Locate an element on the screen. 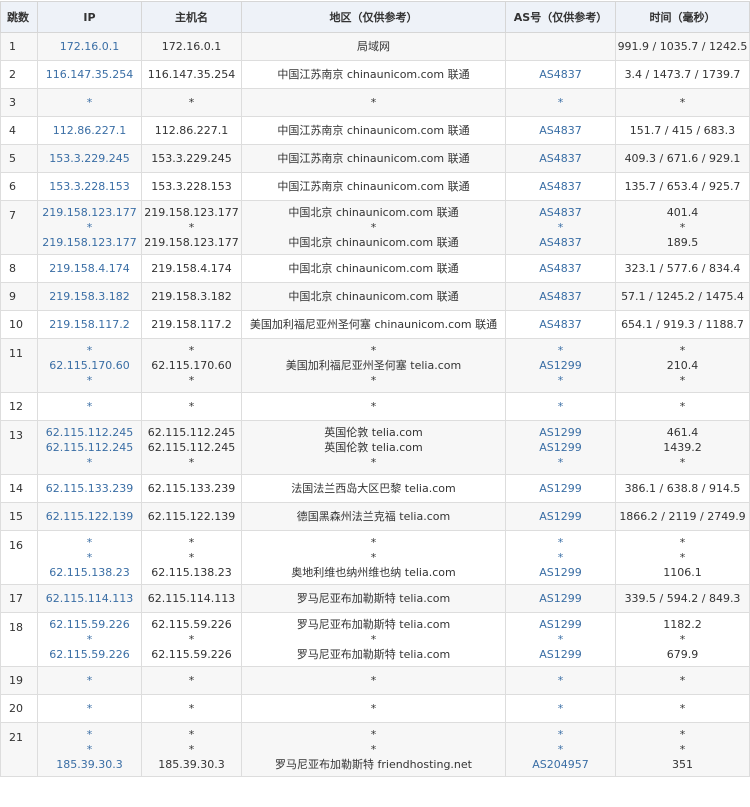  hop-number: 5 is located at coordinates (19, 158).